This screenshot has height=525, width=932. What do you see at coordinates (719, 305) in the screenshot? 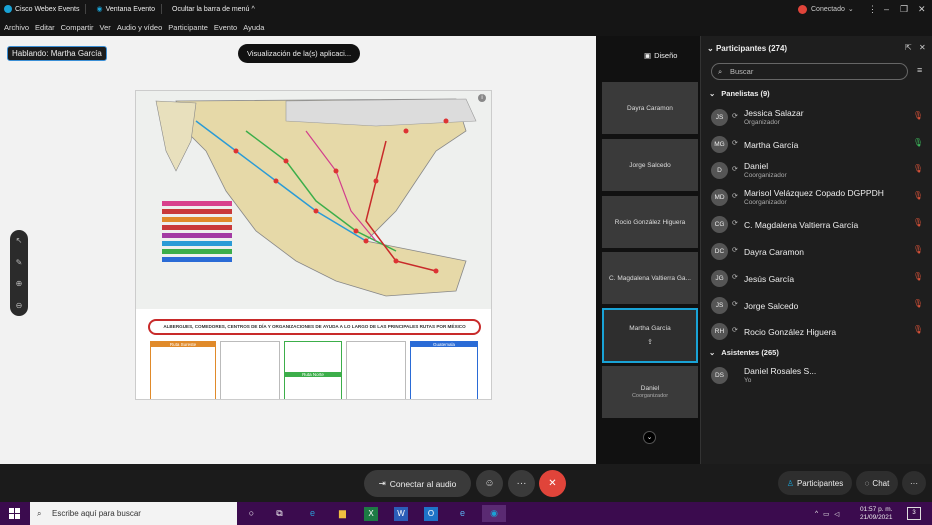
I see `avatar: JS` at bounding box center [719, 305].